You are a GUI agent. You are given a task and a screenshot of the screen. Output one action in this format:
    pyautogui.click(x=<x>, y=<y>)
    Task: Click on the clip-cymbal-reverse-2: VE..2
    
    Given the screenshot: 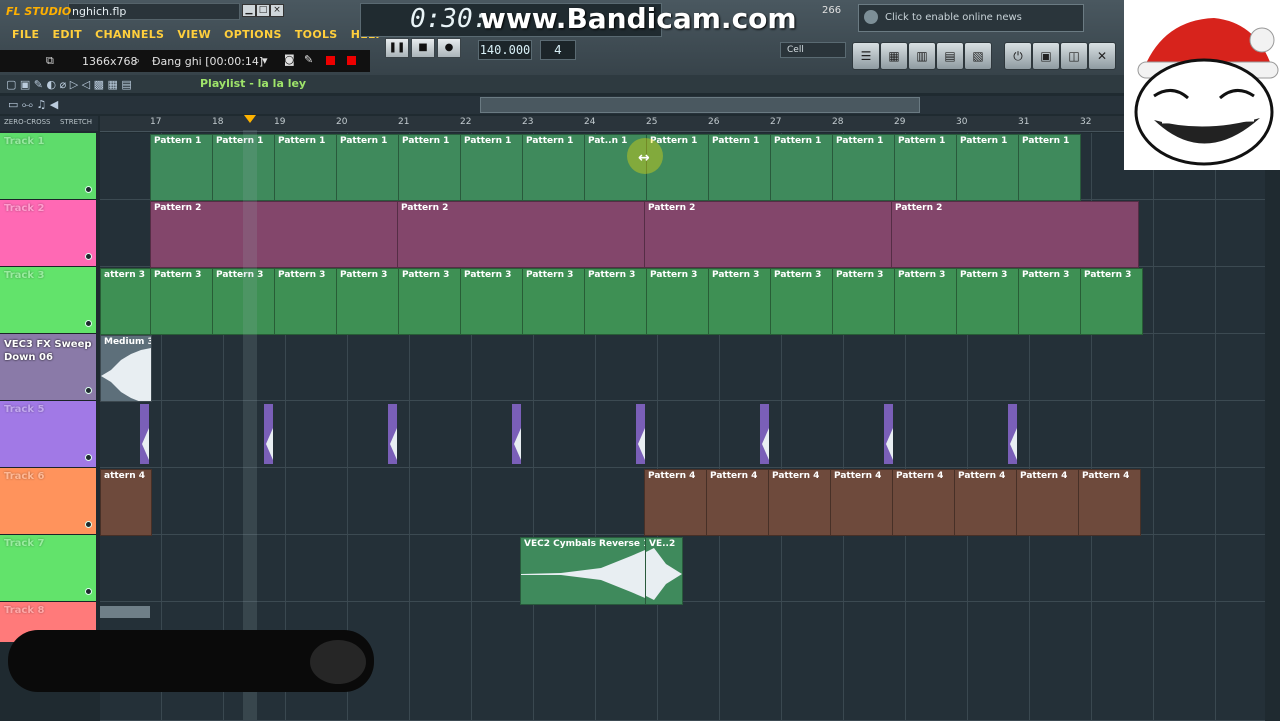 What is the action you would take?
    pyautogui.click(x=664, y=571)
    